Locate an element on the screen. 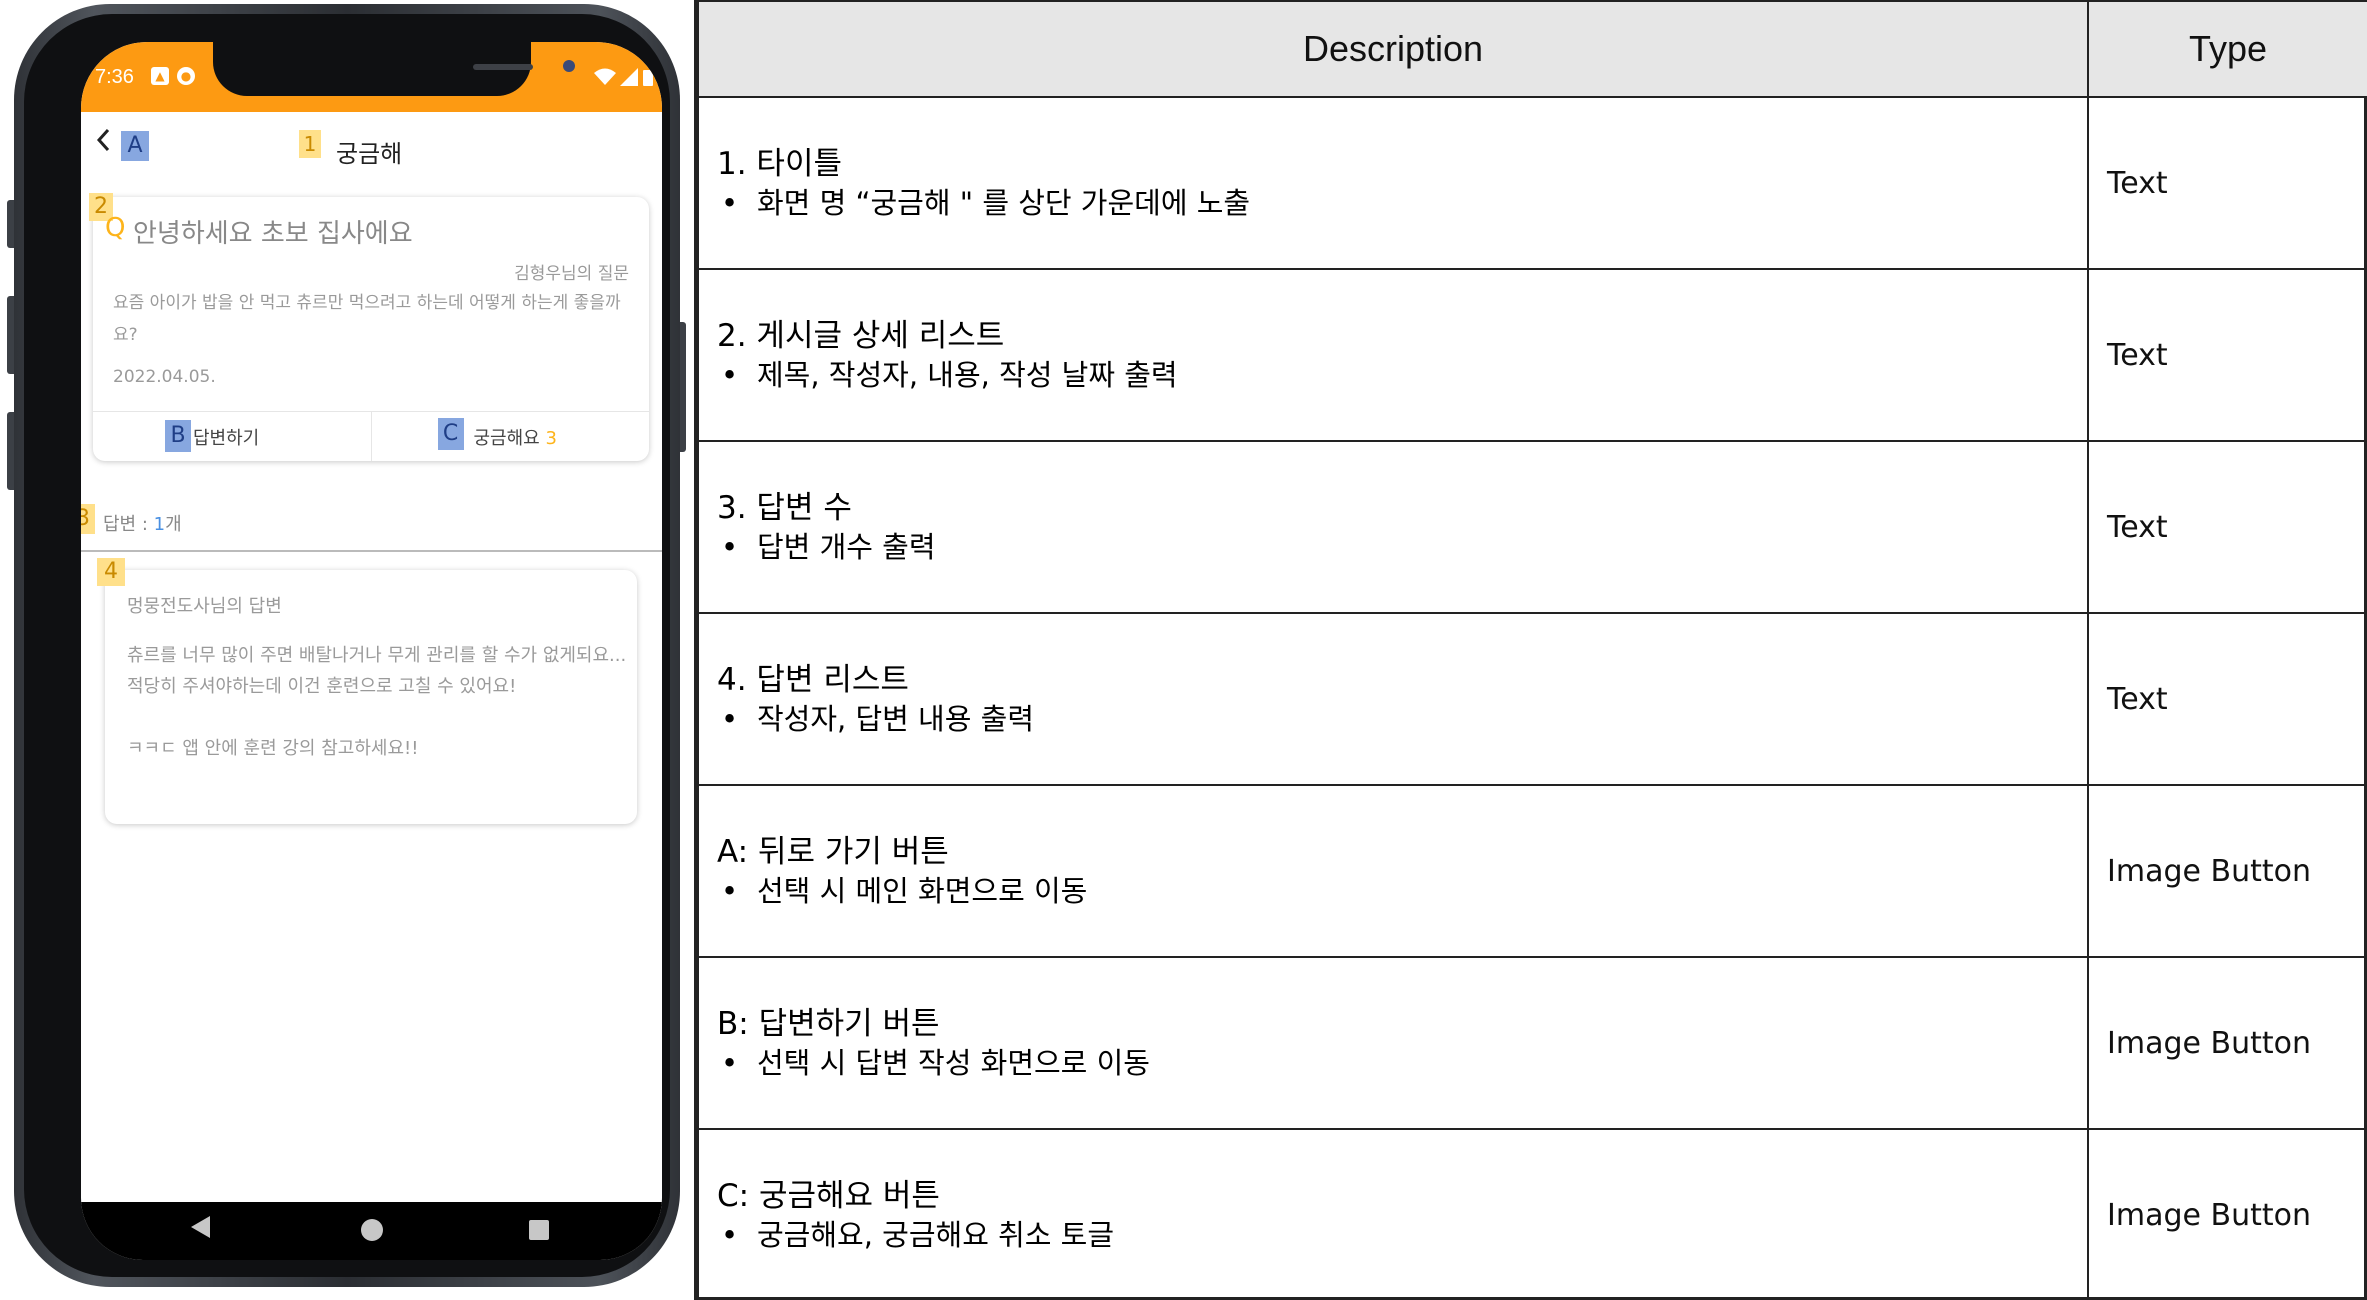 This screenshot has height=1300, width=2367. answer-count: 1 is located at coordinates (159, 524).